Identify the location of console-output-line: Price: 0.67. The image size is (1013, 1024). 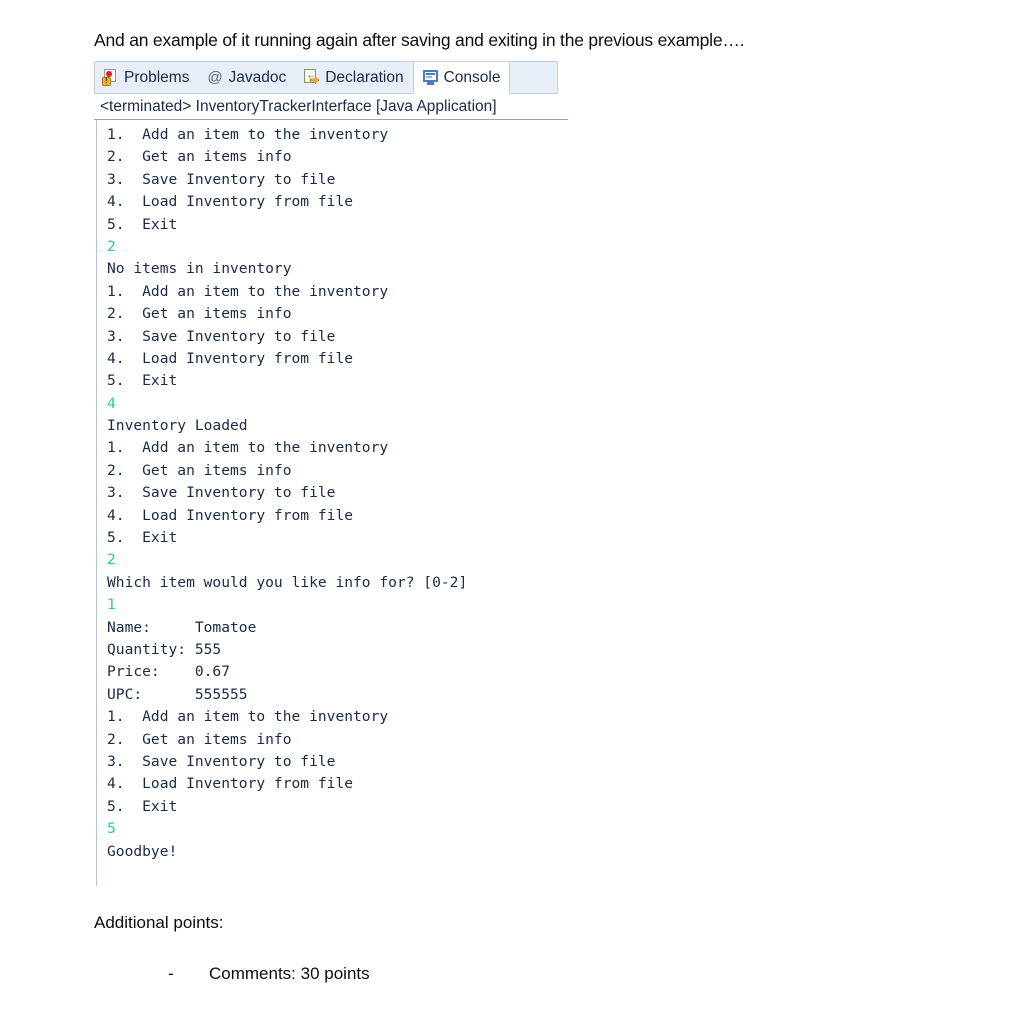
(169, 672).